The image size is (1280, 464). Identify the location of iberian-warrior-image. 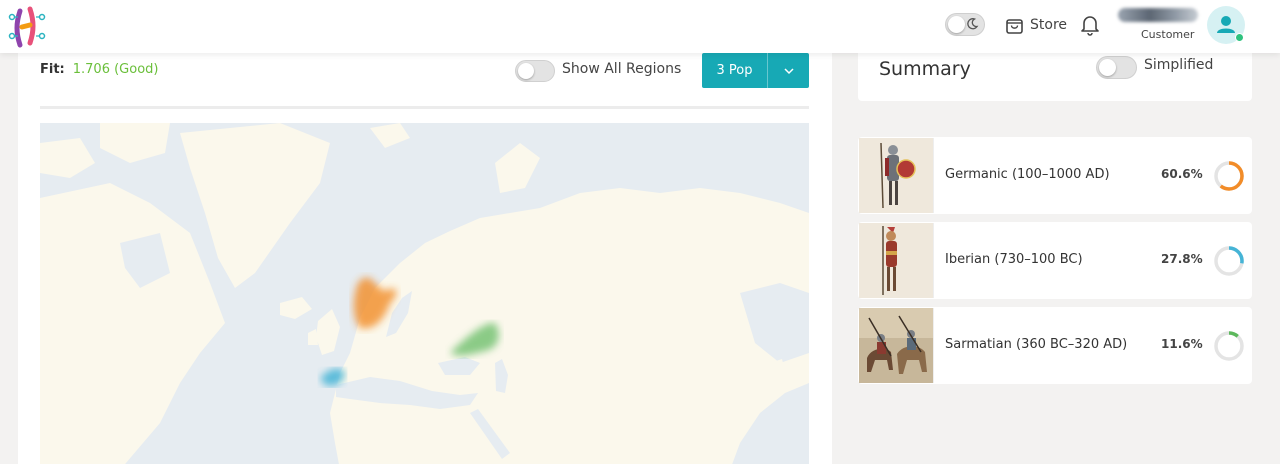
(896, 260).